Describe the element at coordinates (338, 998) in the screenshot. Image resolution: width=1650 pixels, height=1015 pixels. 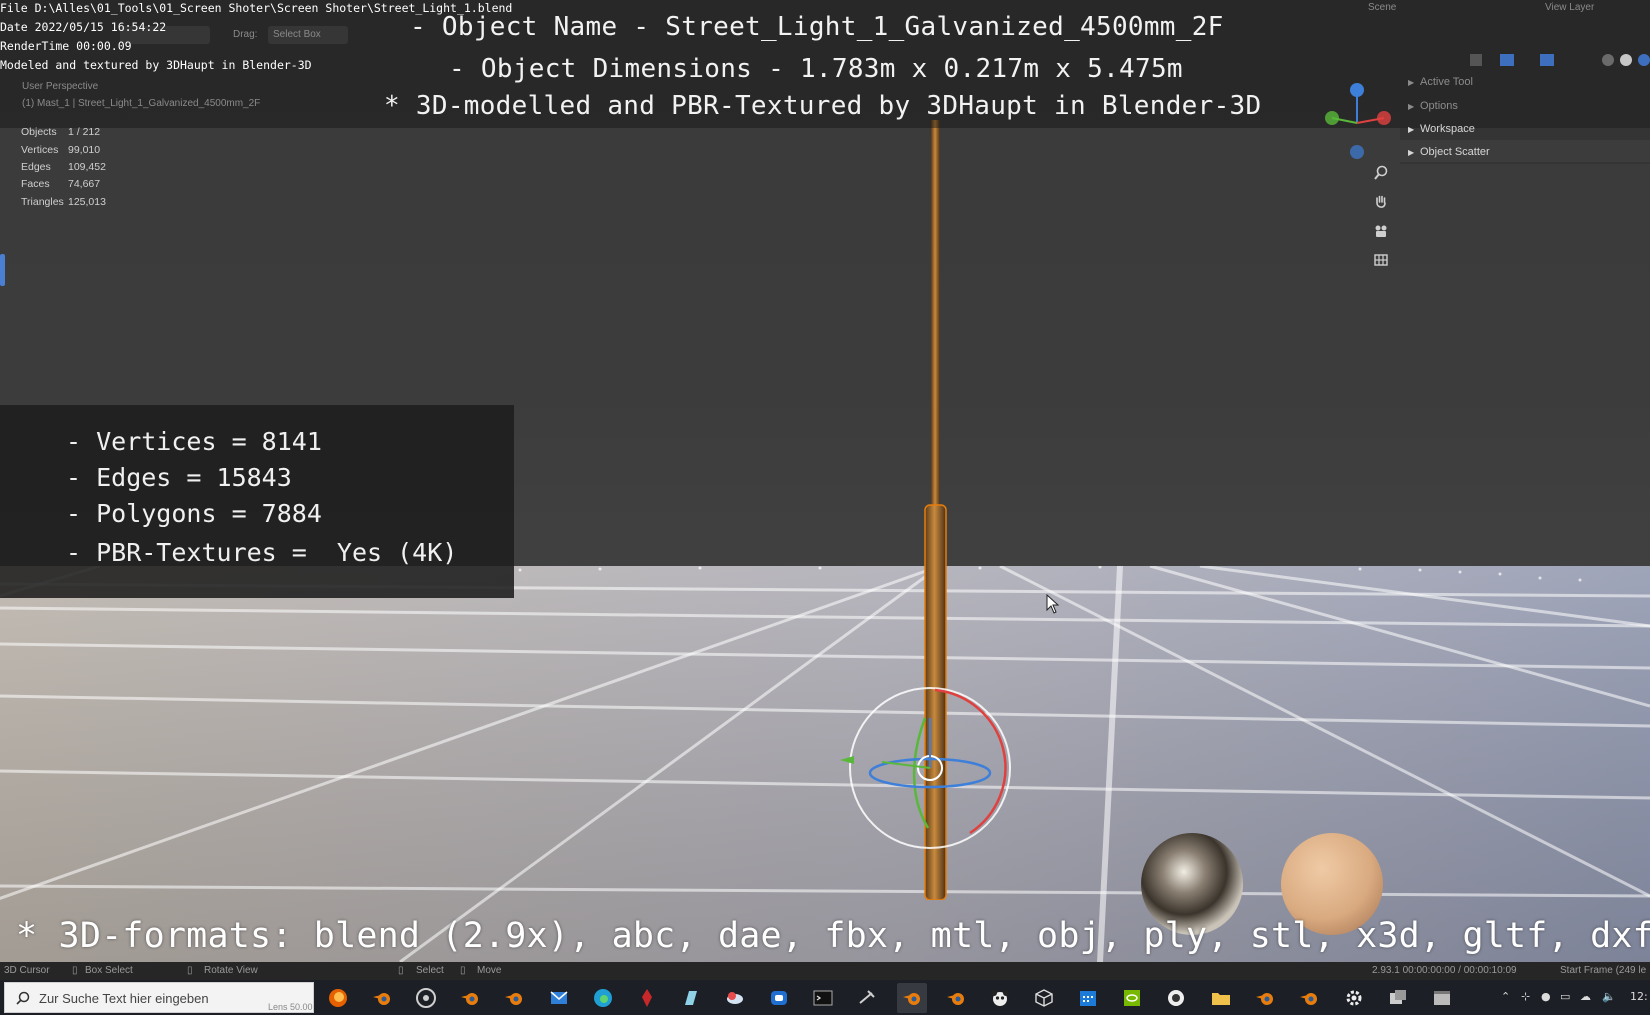
I see `firefox-icon` at that location.